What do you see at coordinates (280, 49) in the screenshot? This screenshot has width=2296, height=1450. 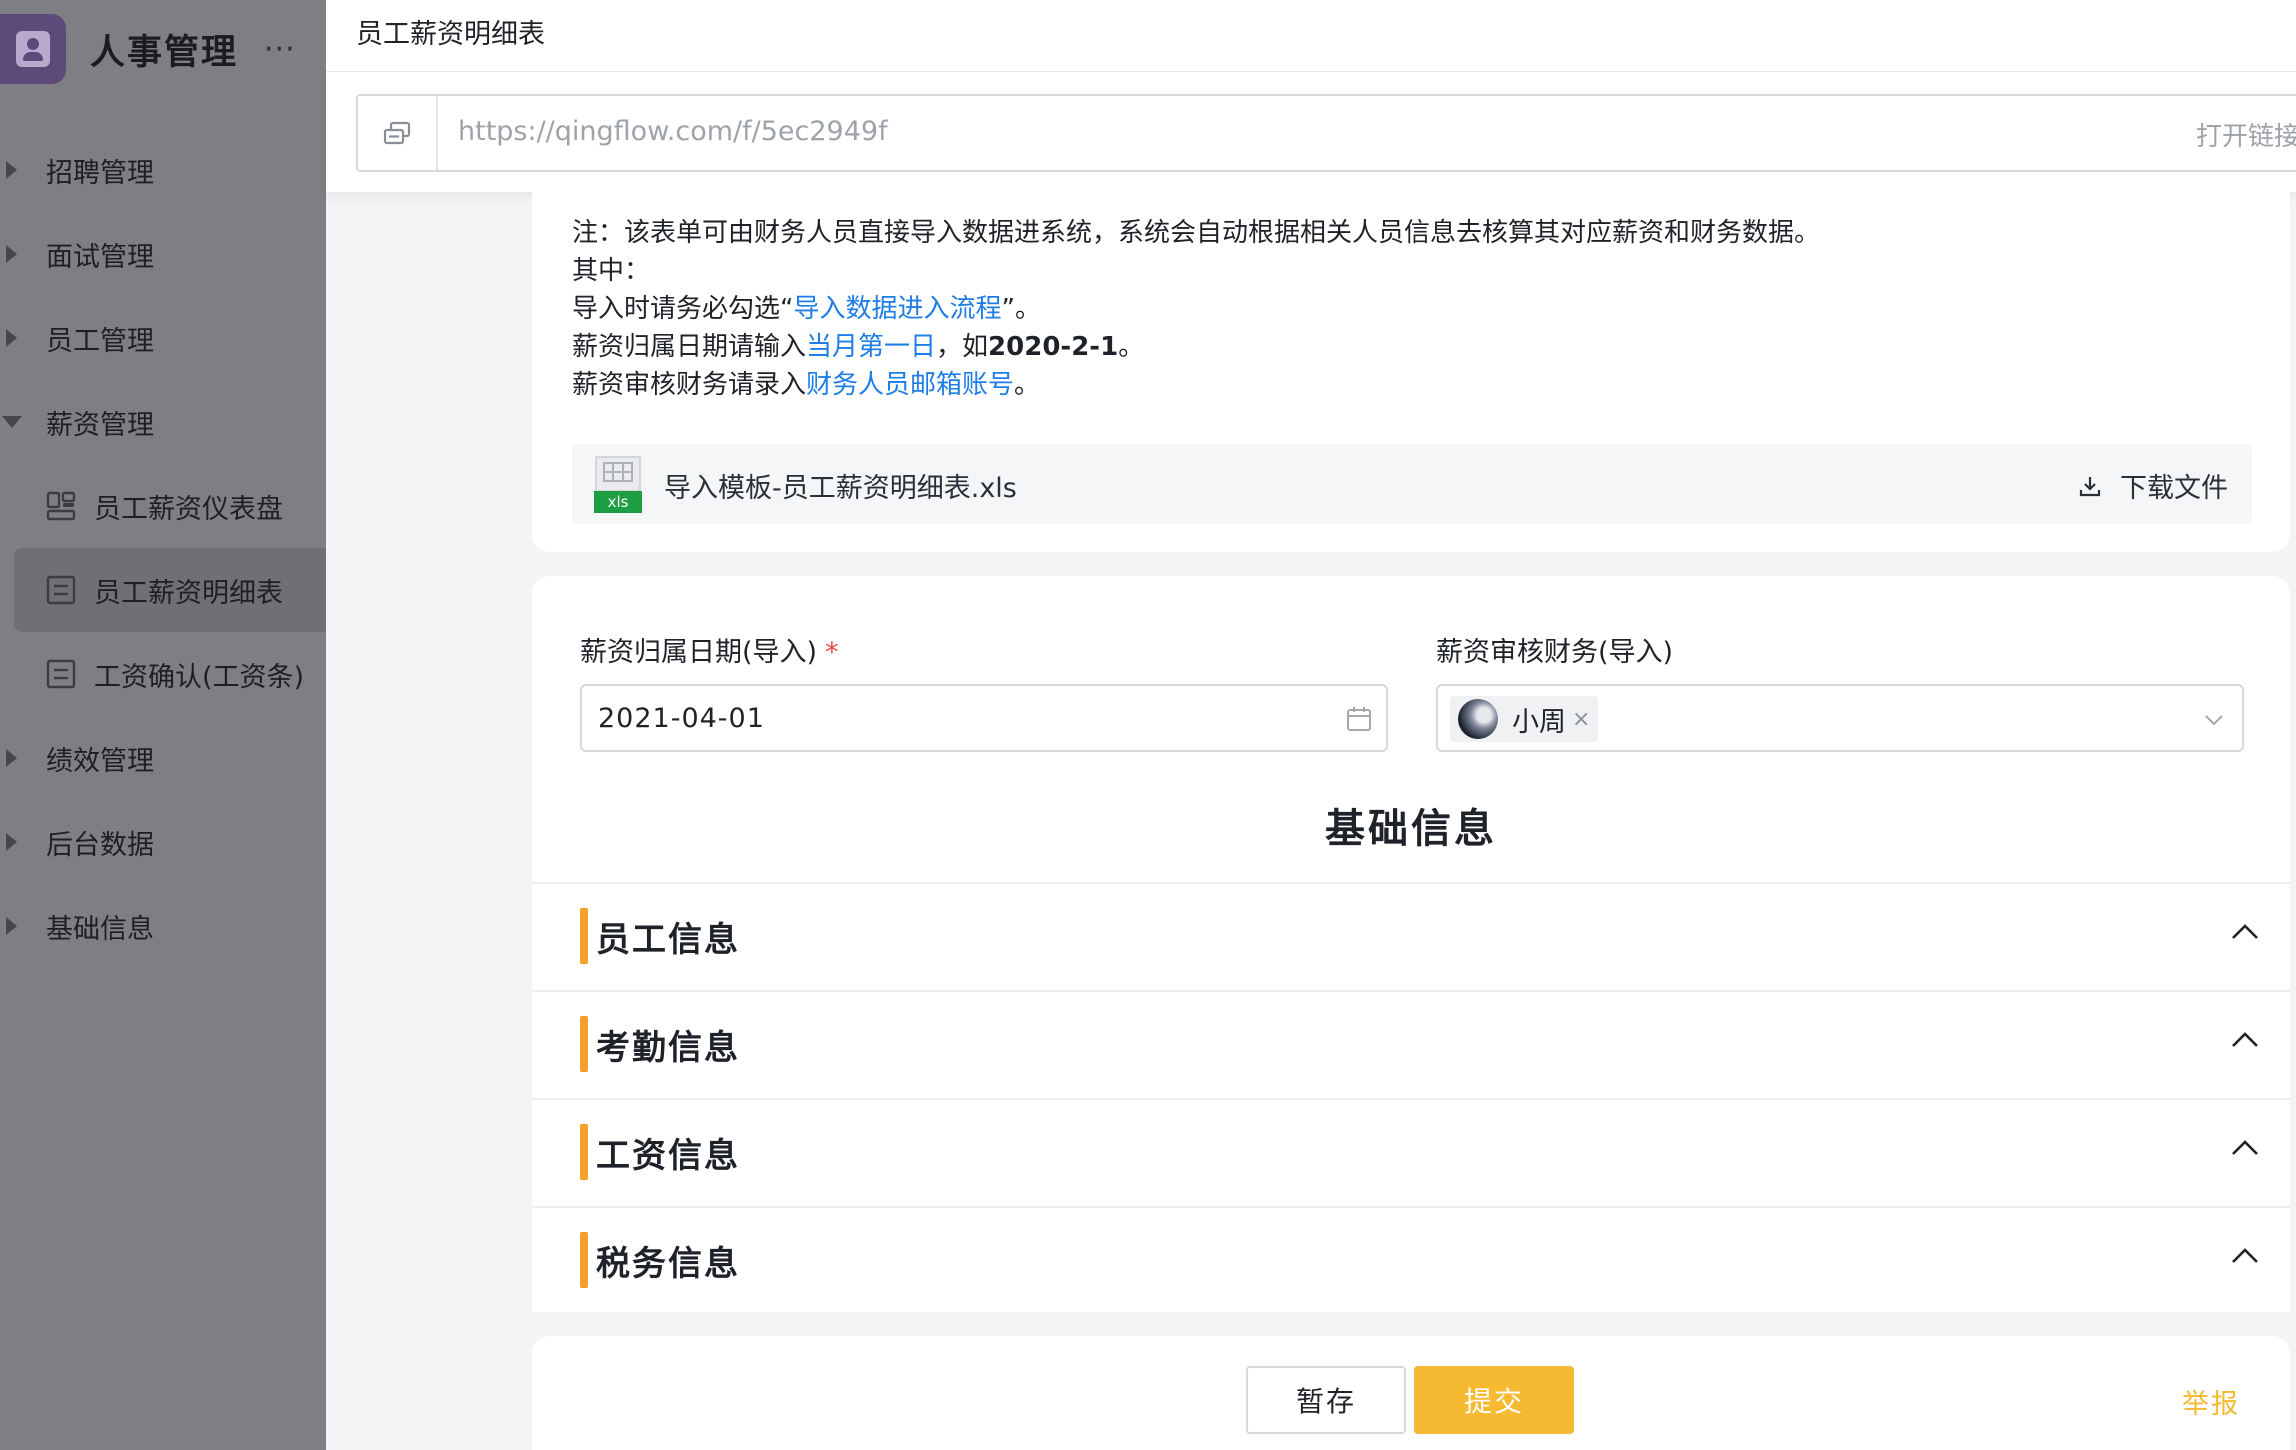 I see `more-icon: ···` at bounding box center [280, 49].